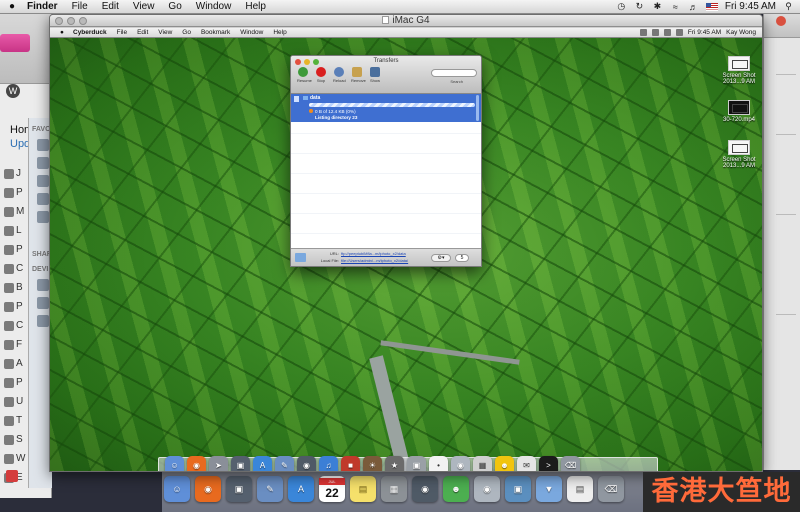  What do you see at coordinates (255, 6) in the screenshot?
I see `menu-help: Help` at bounding box center [255, 6].